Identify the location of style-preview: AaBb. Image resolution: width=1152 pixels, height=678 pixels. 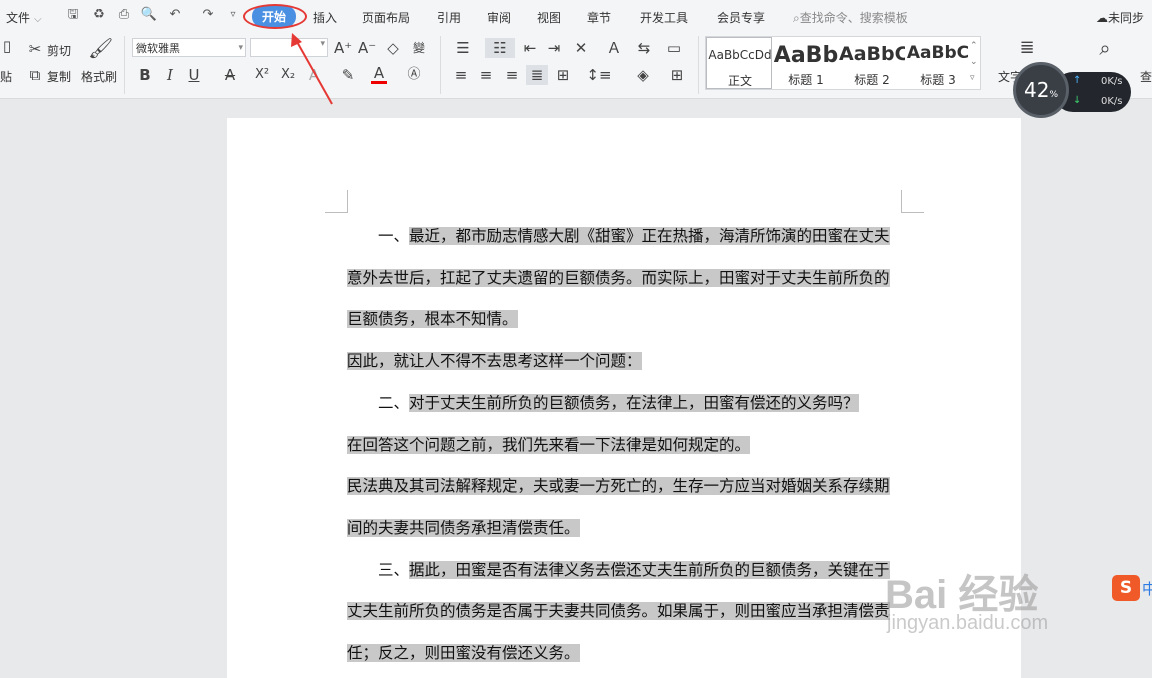
(806, 55).